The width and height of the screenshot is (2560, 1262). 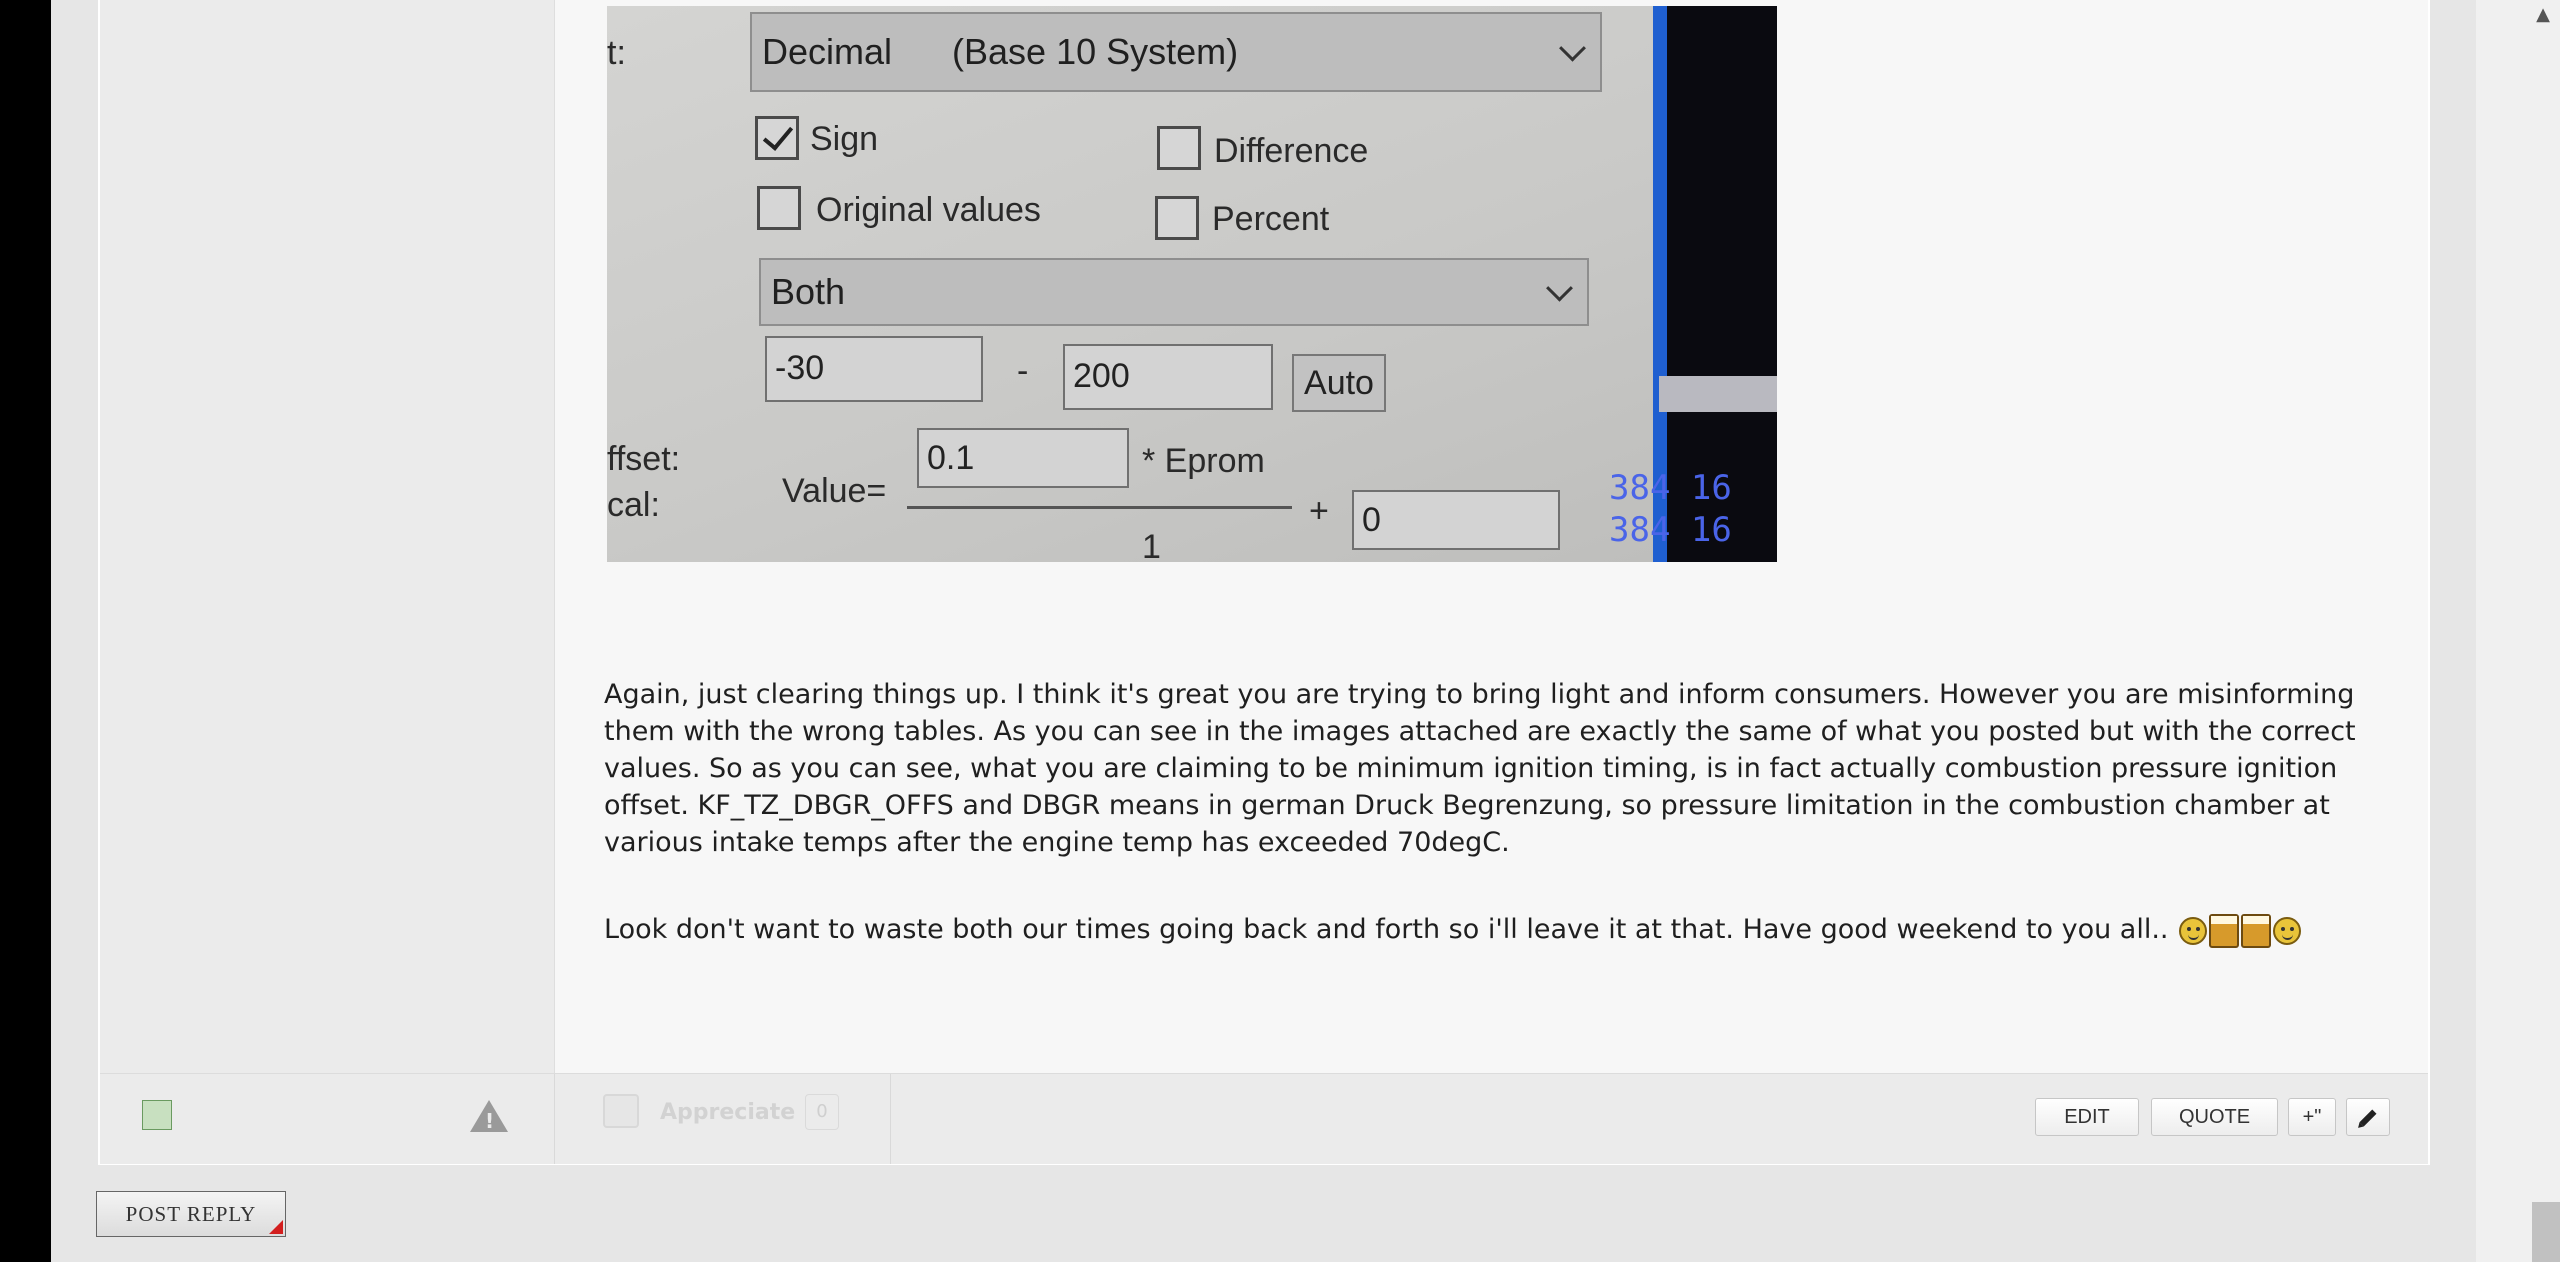 I want to click on scroll-up-icon: ▲, so click(x=2543, y=14).